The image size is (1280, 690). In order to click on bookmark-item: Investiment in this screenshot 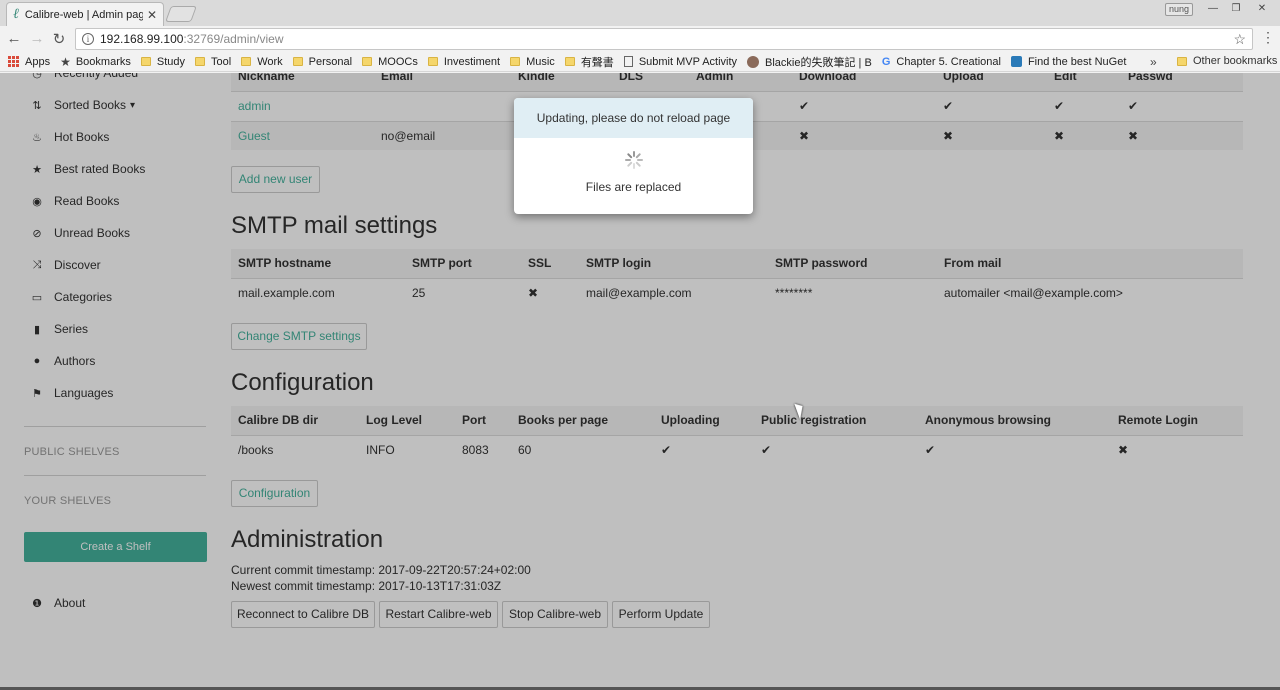, I will do `click(464, 61)`.